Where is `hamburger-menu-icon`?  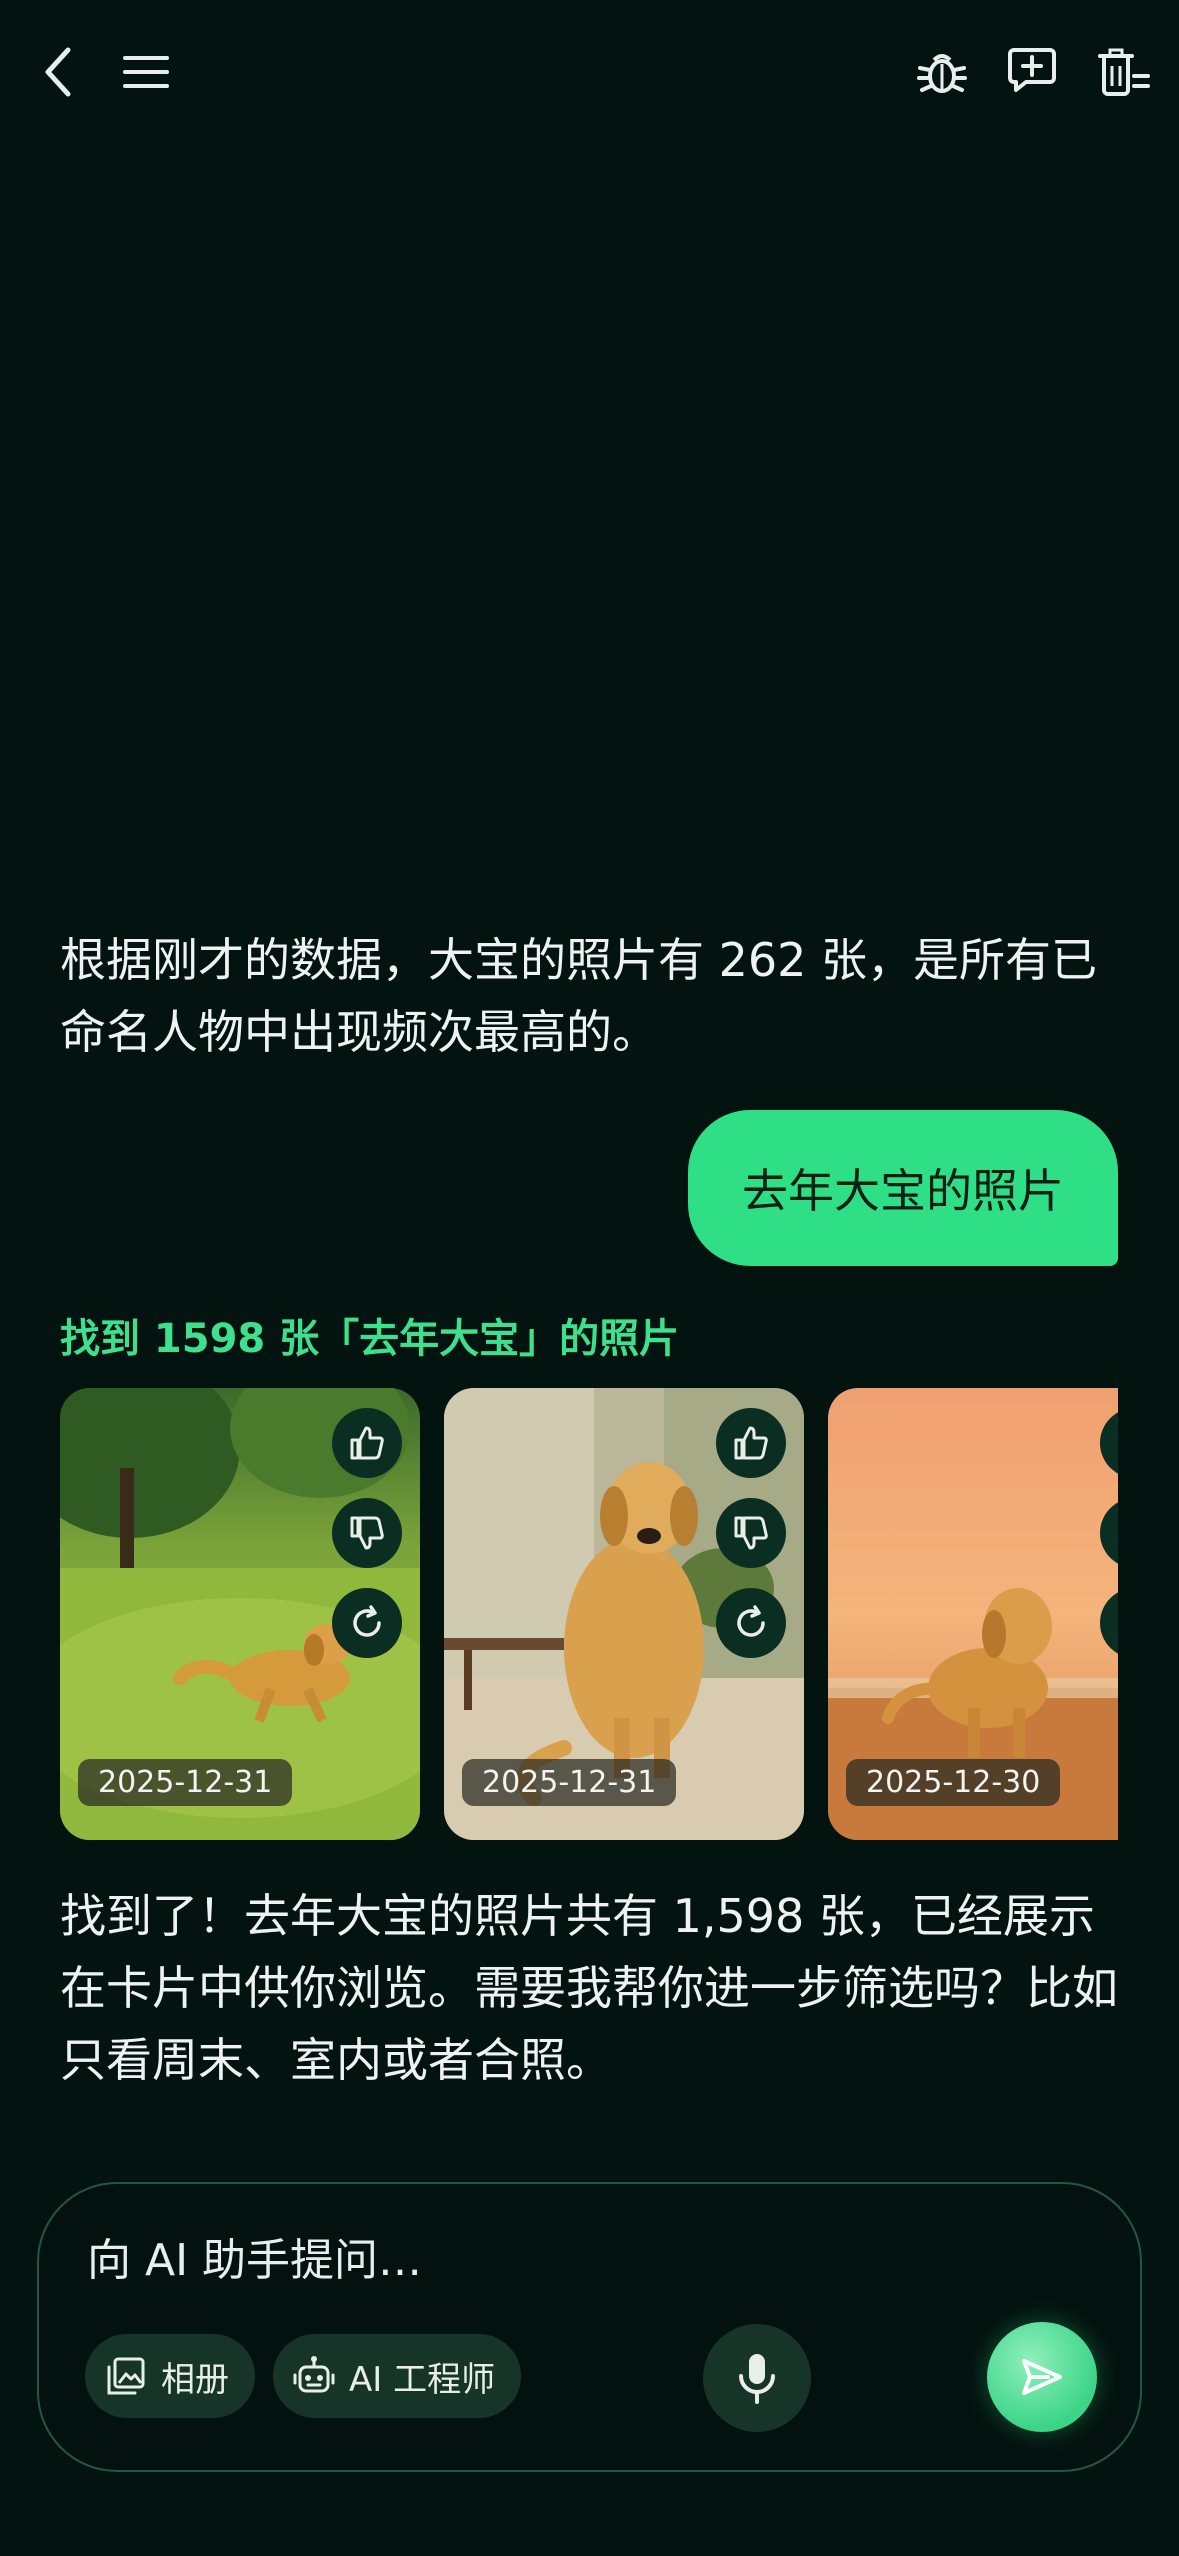 hamburger-menu-icon is located at coordinates (146, 72).